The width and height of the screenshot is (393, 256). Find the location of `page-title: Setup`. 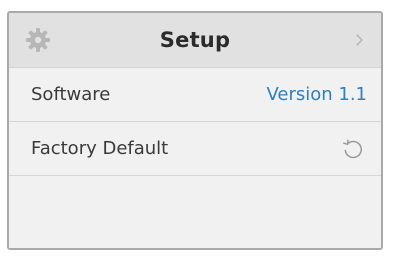

page-title: Setup is located at coordinates (195, 40).